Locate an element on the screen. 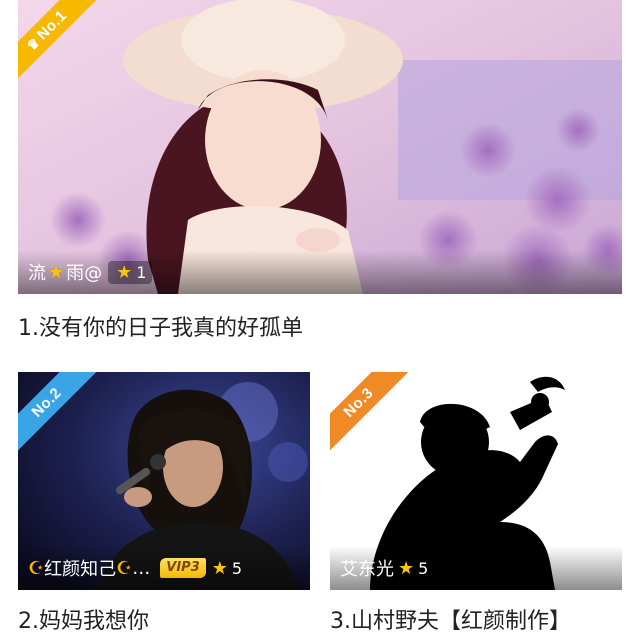 The height and width of the screenshot is (640, 640). level-badge: ★ 1 is located at coordinates (130, 272).